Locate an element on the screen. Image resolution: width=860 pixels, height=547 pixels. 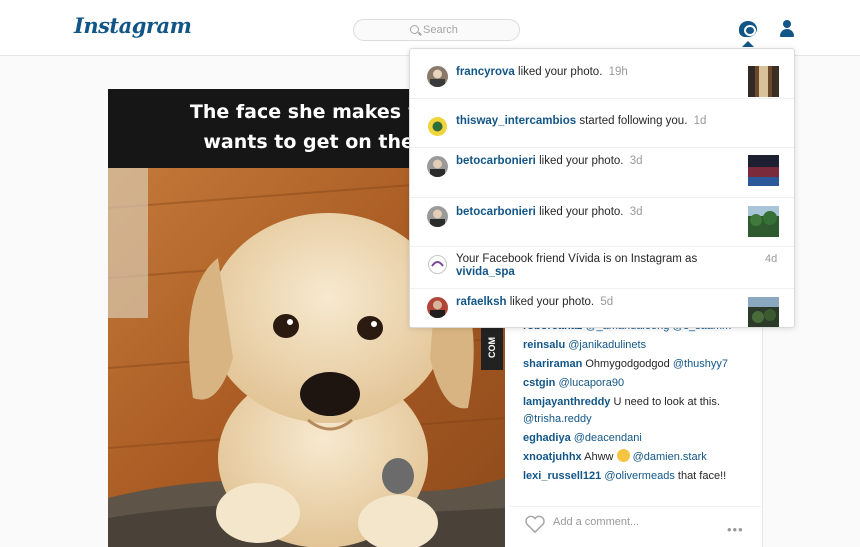
comment-text: U need to look at this. is located at coordinates (666, 402).